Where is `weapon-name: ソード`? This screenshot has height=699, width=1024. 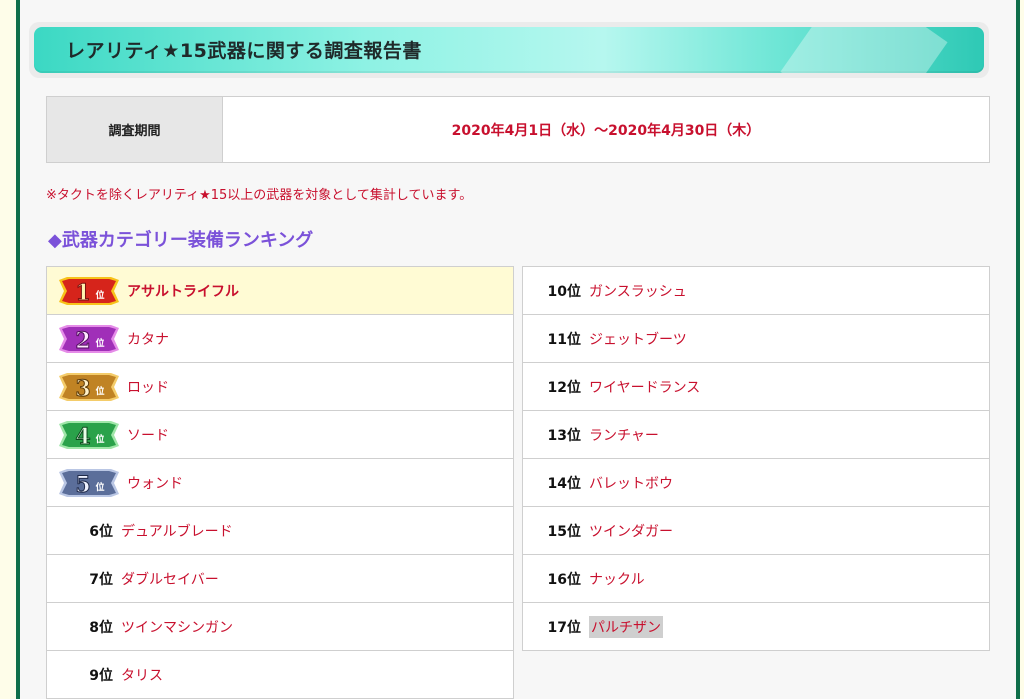
weapon-name: ソード is located at coordinates (148, 435).